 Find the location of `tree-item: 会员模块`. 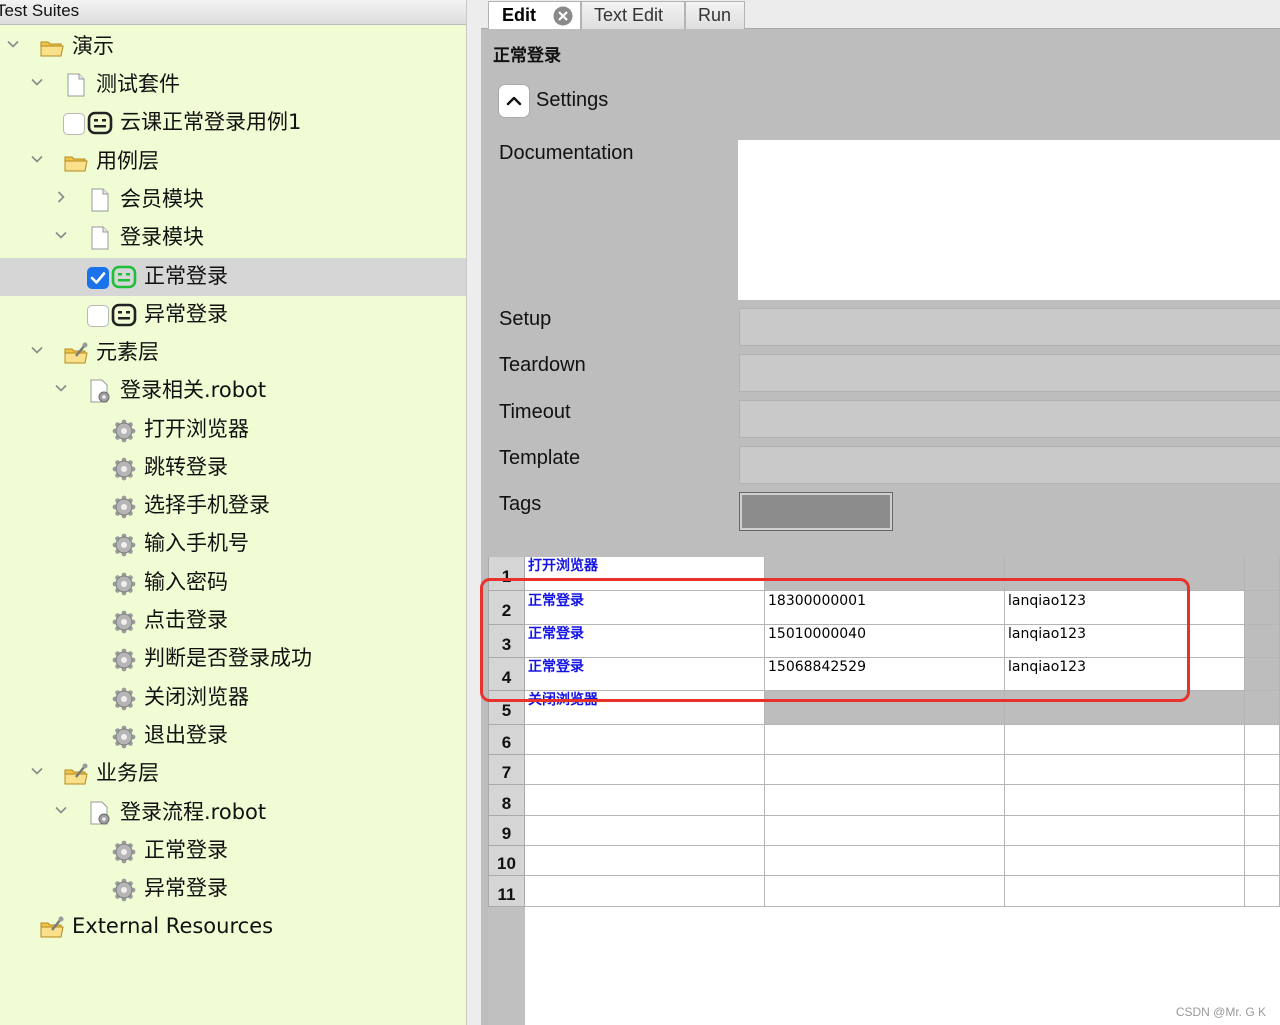

tree-item: 会员模块 is located at coordinates (233, 200).